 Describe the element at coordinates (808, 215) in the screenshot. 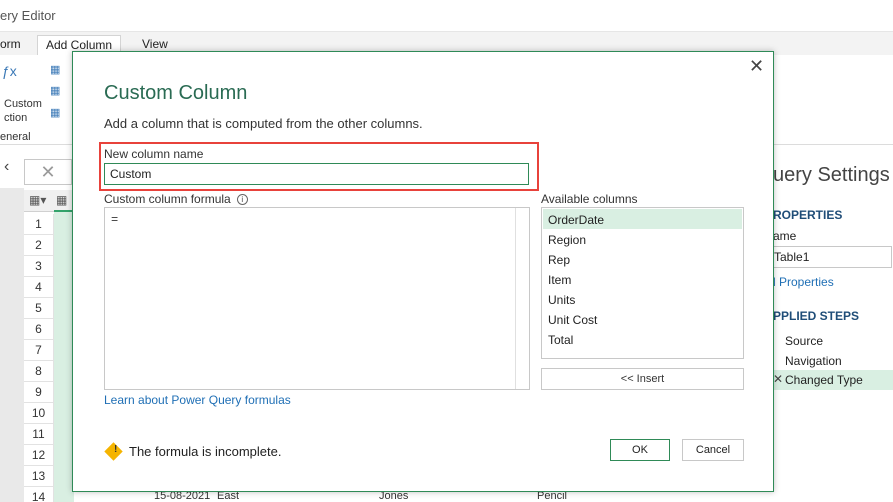

I see `properties-header: ROPERTIES` at that location.